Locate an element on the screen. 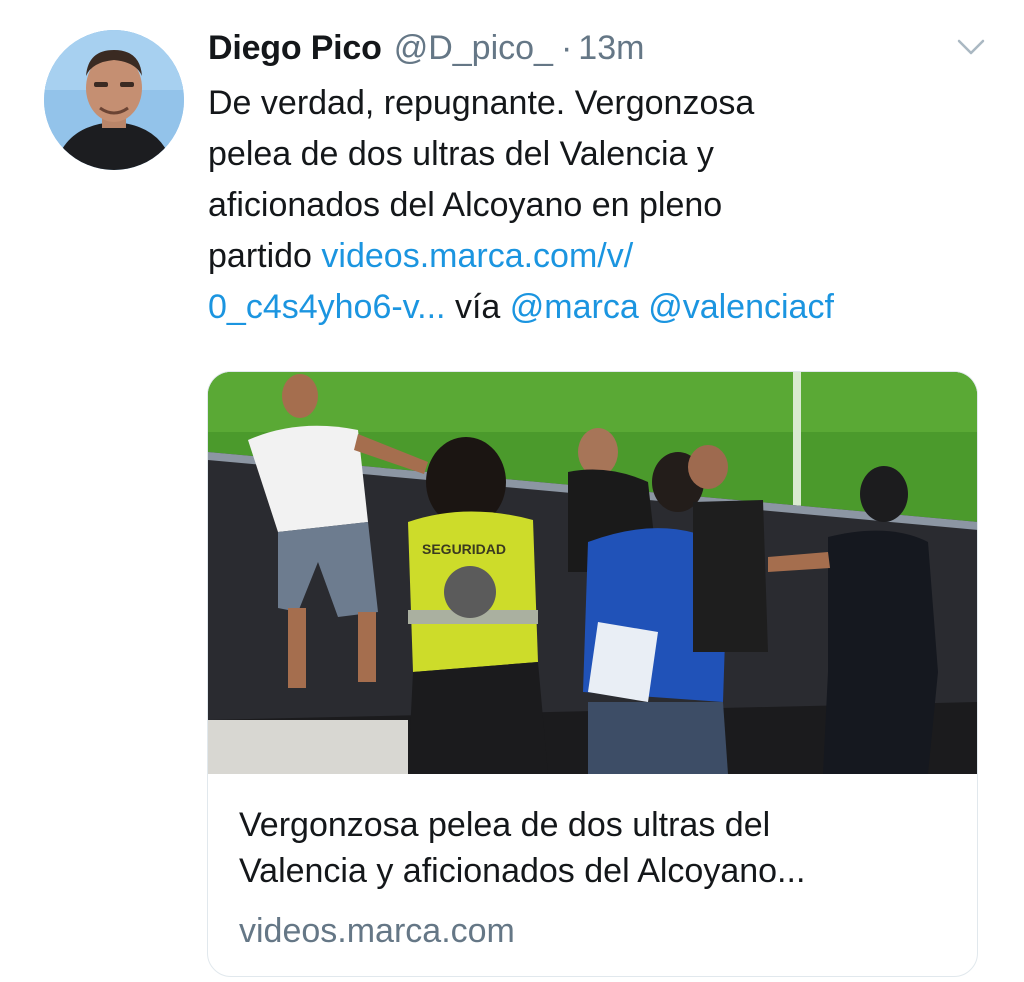  video-link: videos.marca.com/v/ is located at coordinates (477, 256).